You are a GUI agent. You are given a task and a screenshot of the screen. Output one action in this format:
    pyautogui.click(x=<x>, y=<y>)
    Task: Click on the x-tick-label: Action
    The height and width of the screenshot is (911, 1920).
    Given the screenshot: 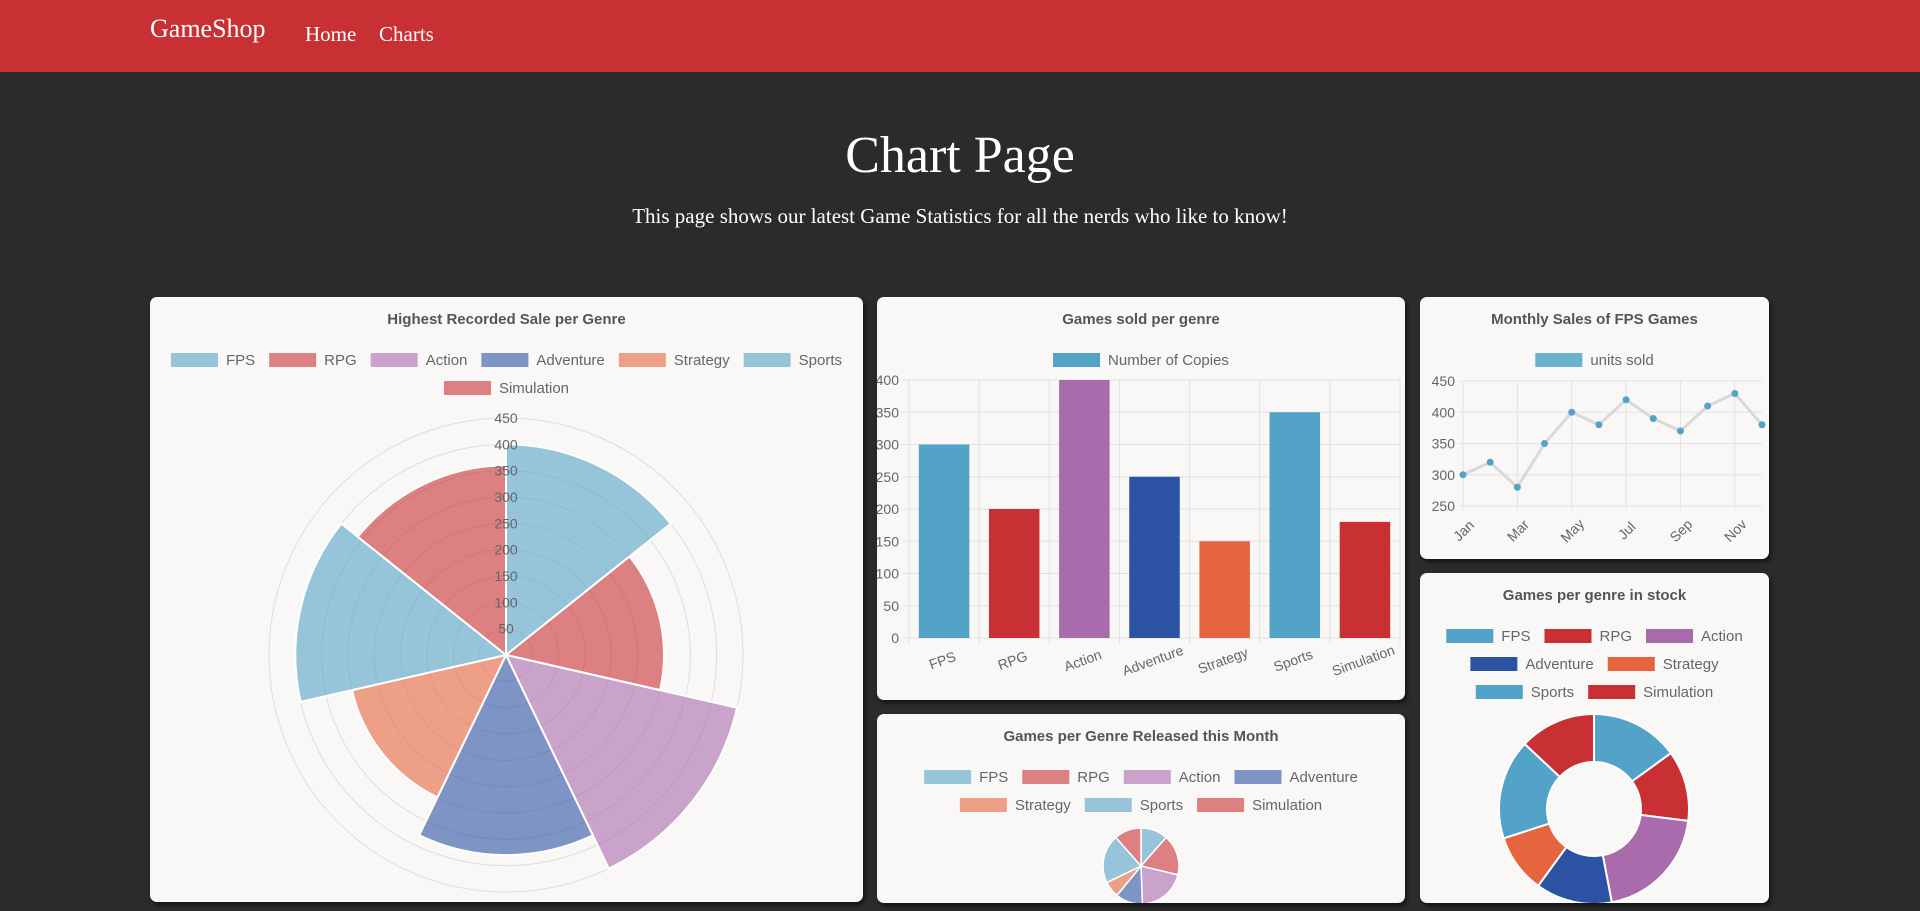 What is the action you would take?
    pyautogui.click(x=1083, y=660)
    